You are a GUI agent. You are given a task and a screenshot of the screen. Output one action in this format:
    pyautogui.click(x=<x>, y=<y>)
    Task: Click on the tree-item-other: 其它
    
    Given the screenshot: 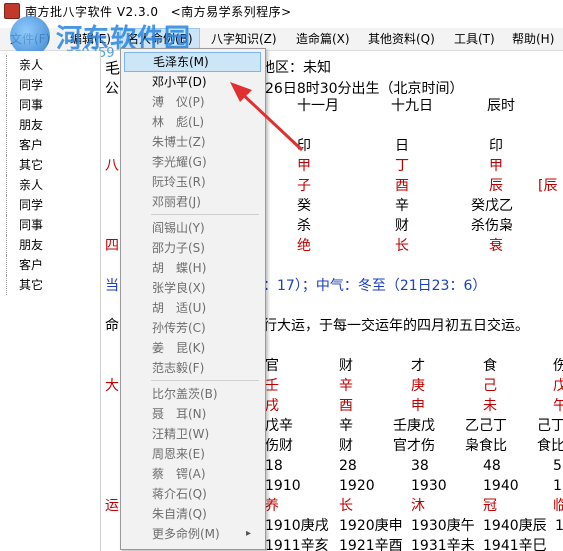 What is the action you would take?
    pyautogui.click(x=24, y=165)
    